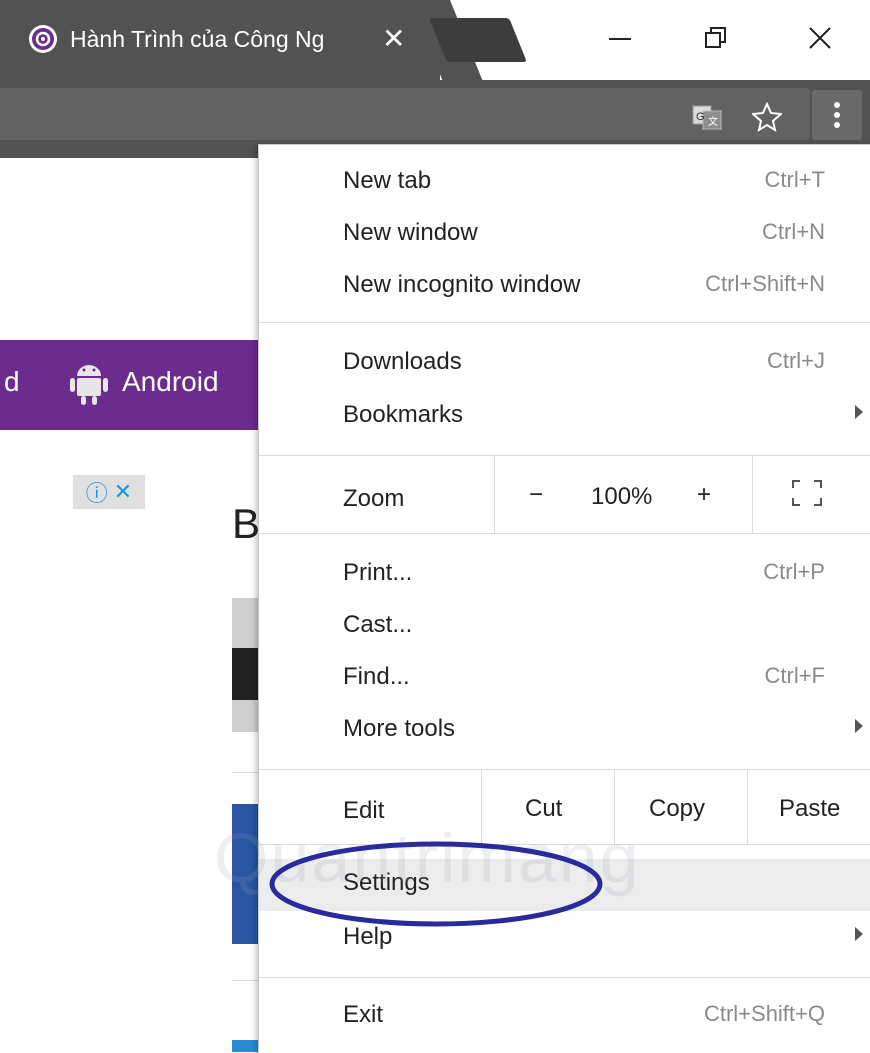 The width and height of the screenshot is (870, 1053). I want to click on svg-text: 文, so click(713, 121).